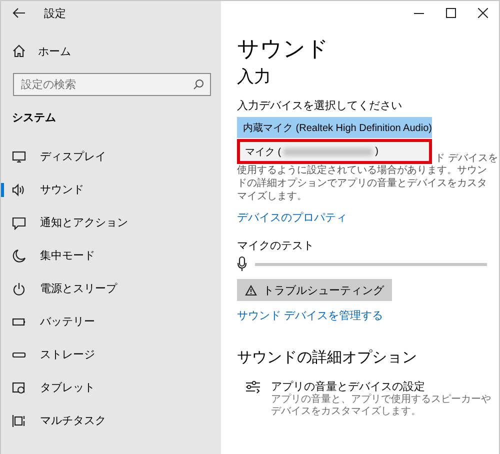 Image resolution: width=500 pixels, height=454 pixels. What do you see at coordinates (111, 420) in the screenshot?
I see `sidebar-item: マルチタスク` at bounding box center [111, 420].